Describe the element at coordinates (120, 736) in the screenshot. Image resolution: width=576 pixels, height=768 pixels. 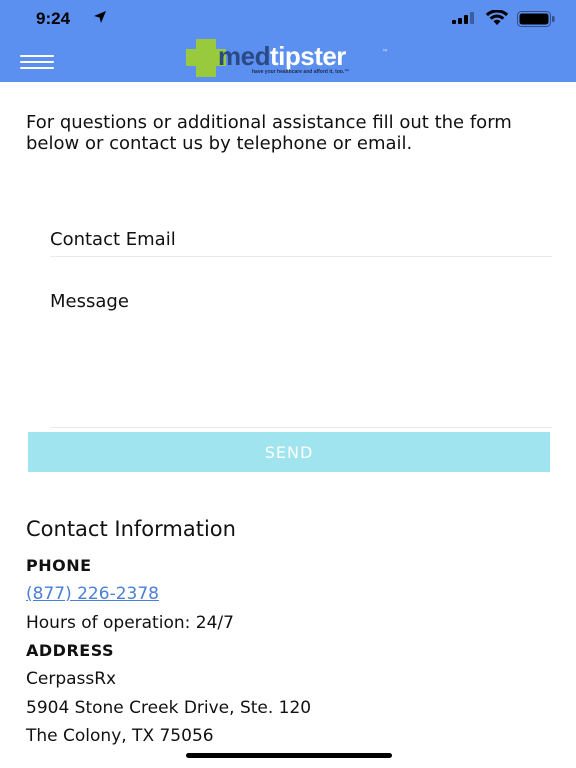
I see `address-line-city: The Colony, TX 75056` at that location.